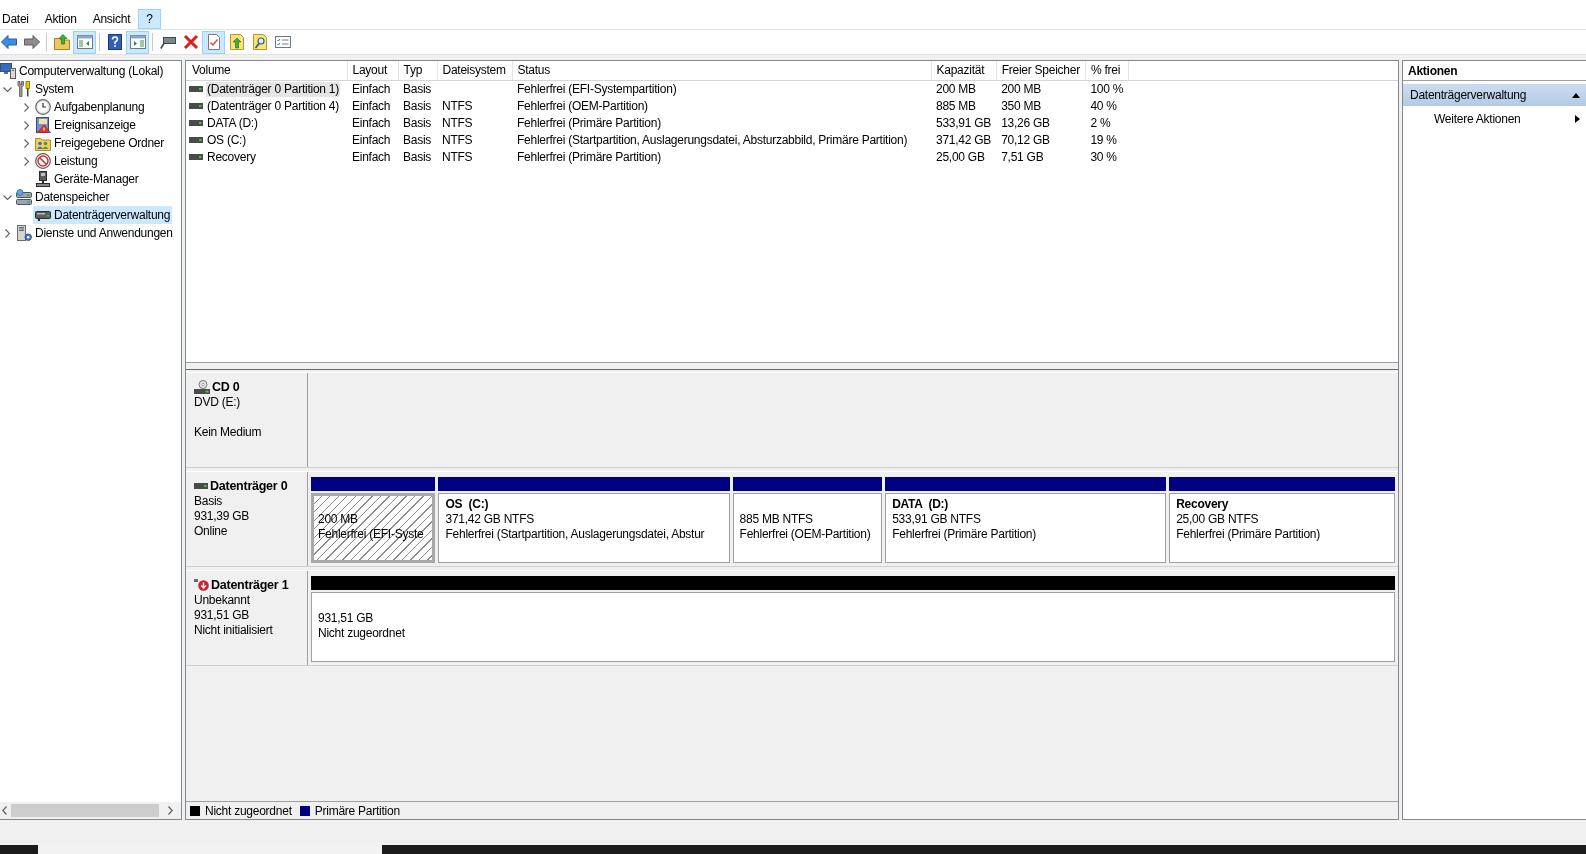 The height and width of the screenshot is (854, 1586). What do you see at coordinates (792, 366) in the screenshot?
I see `splitter` at bounding box center [792, 366].